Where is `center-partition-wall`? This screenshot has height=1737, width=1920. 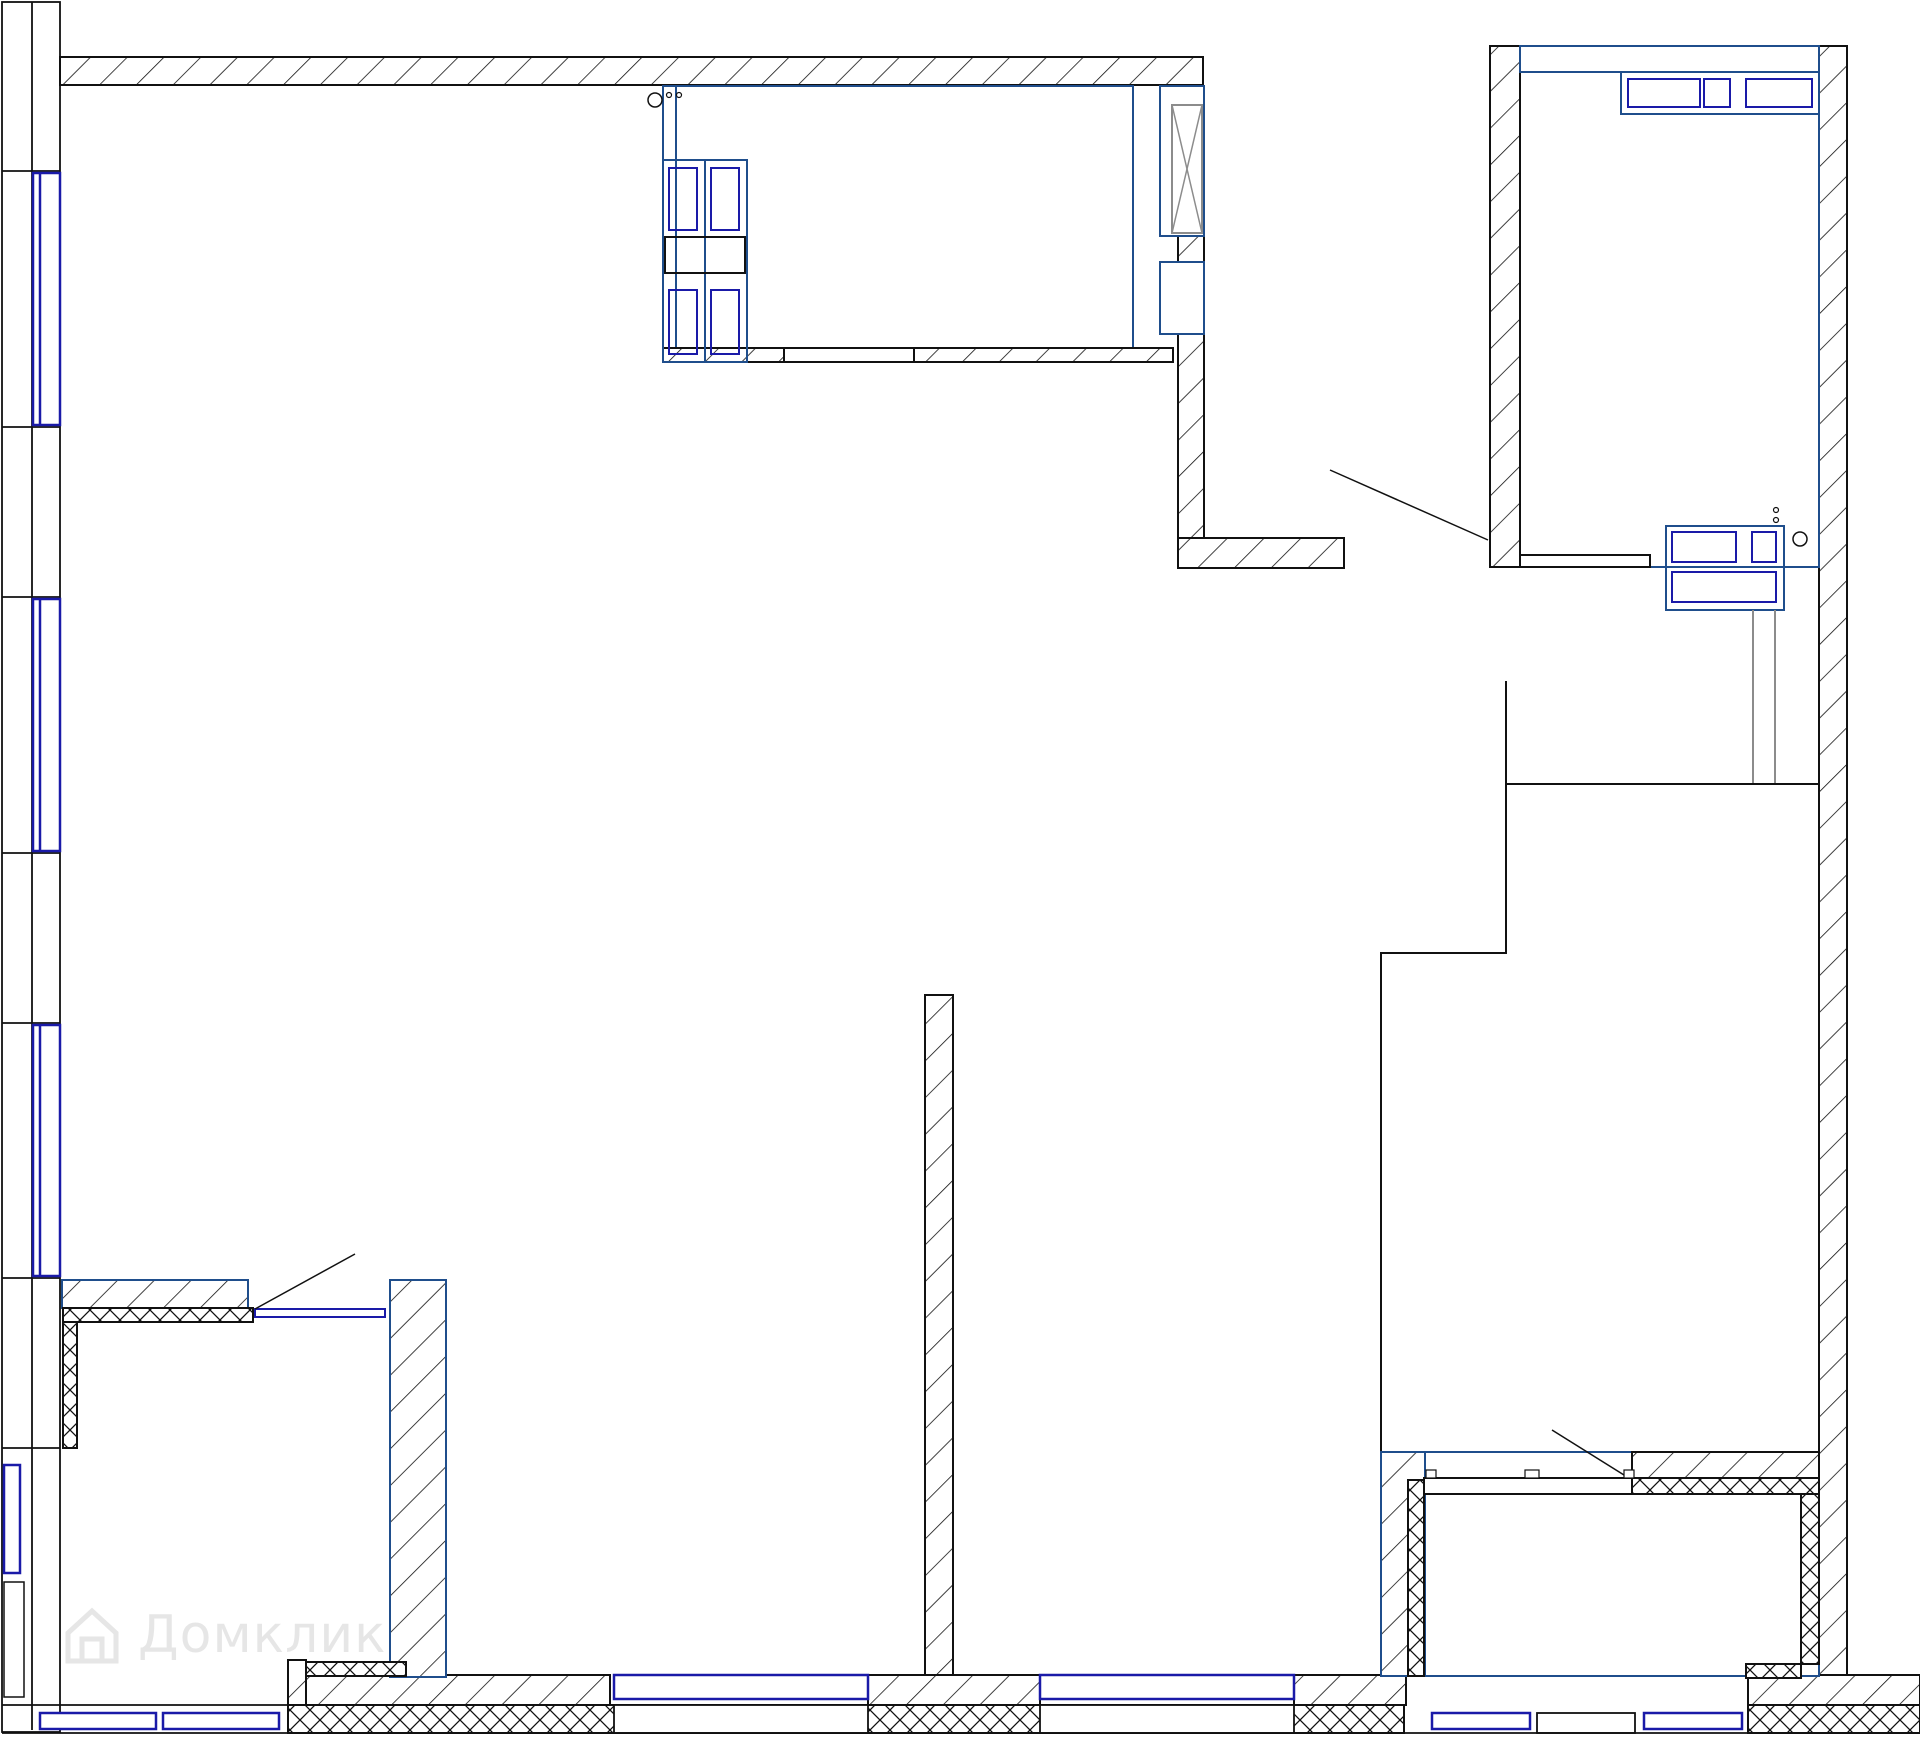 center-partition-wall is located at coordinates (939, 1337).